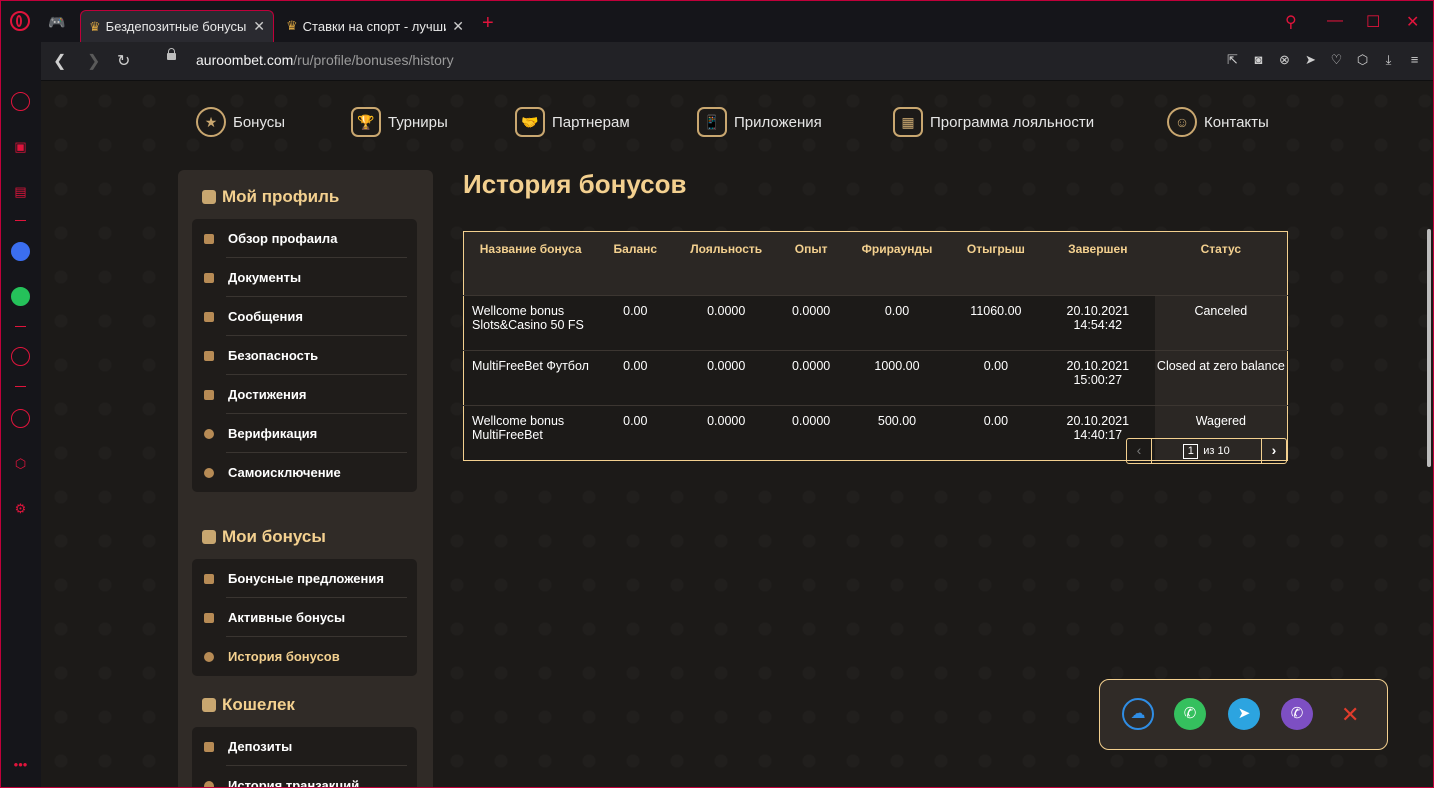 The width and height of the screenshot is (1434, 788). What do you see at coordinates (177, 26) in the screenshot?
I see `tab-active: ♛ Бездепозитные бонусы в ... ✕` at bounding box center [177, 26].